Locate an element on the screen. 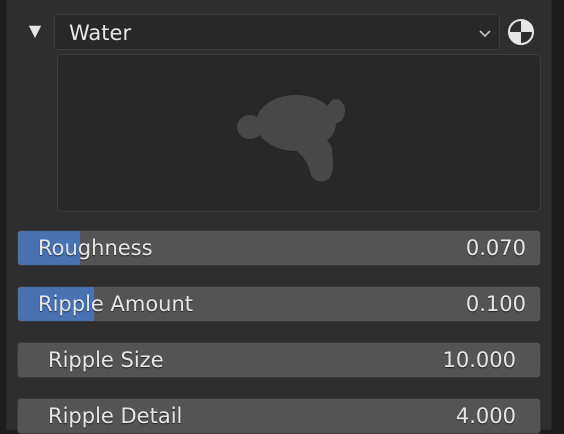 The width and height of the screenshot is (564, 434). material-header: ▼ Water is located at coordinates (279, 32).